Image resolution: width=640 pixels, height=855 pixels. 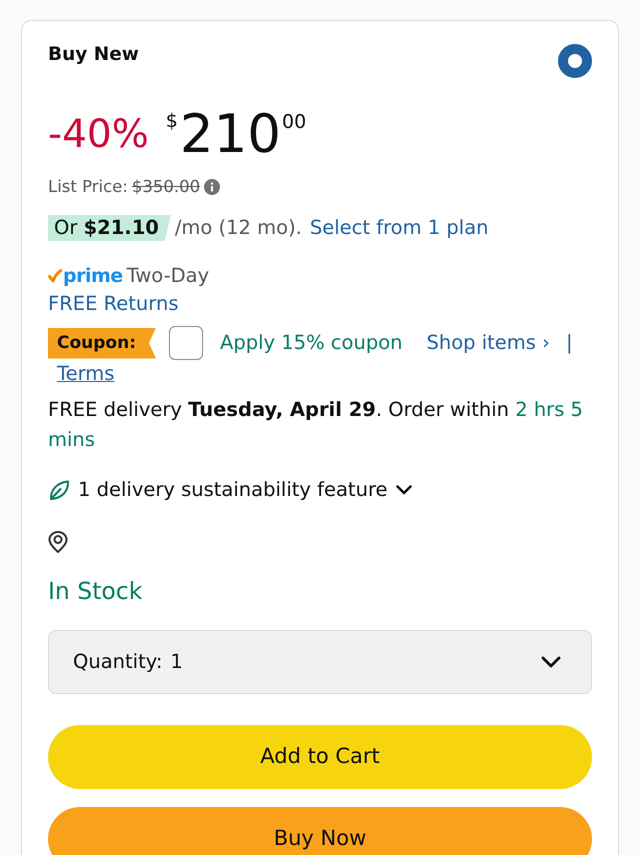 I want to click on add-to-cart-button: Add to Cart, so click(x=320, y=757).